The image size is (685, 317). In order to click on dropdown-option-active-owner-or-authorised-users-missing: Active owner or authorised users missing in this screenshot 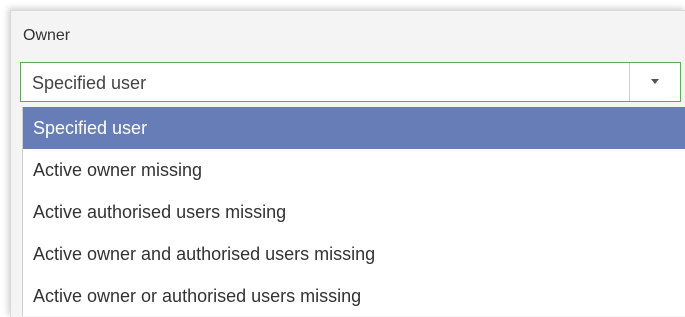, I will do `click(354, 296)`.